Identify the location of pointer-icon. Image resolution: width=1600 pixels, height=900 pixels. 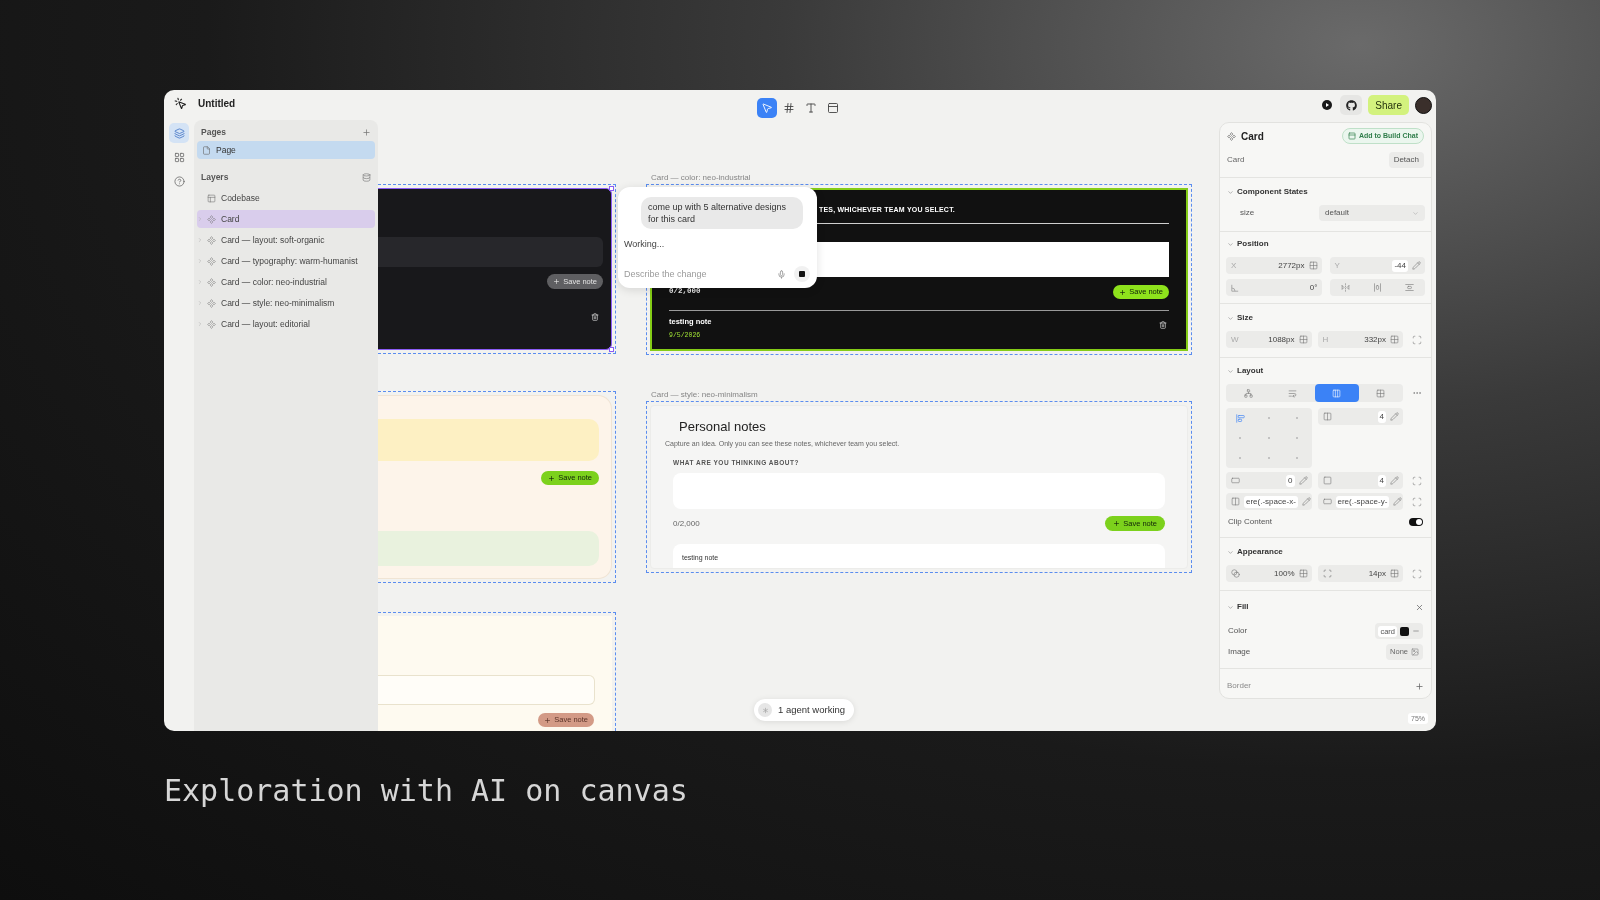
(767, 108).